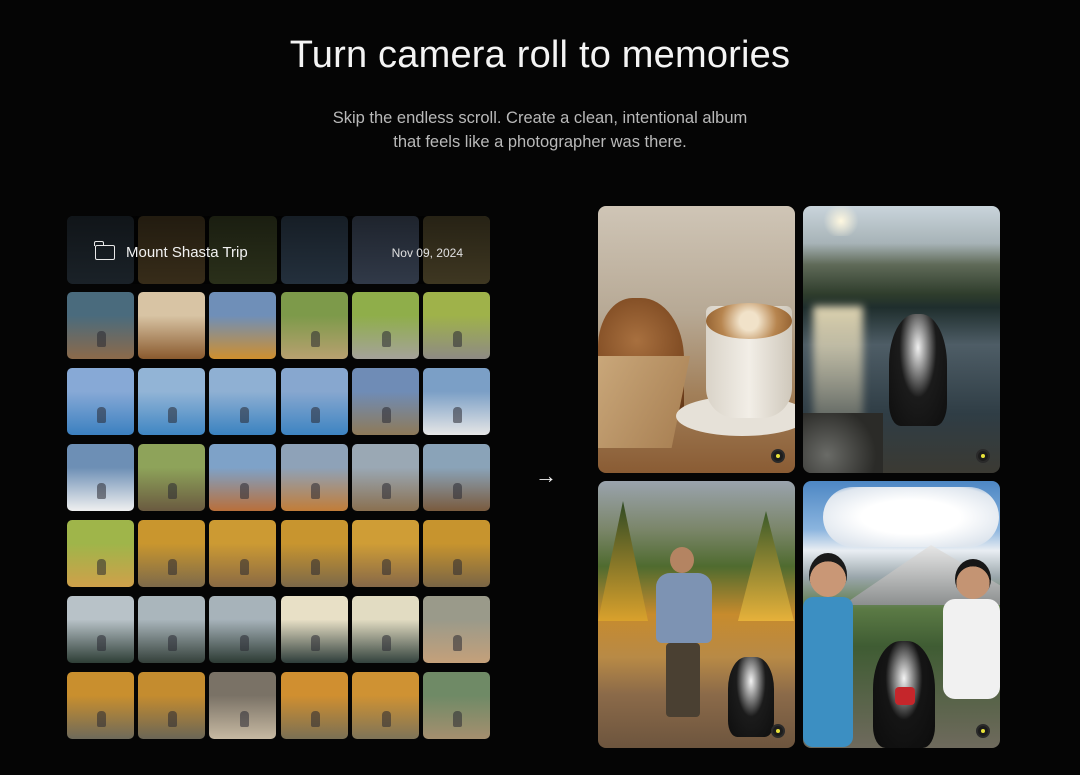 The width and height of the screenshot is (1080, 775). Describe the element at coordinates (104, 250) in the screenshot. I see `folder-icon` at that location.